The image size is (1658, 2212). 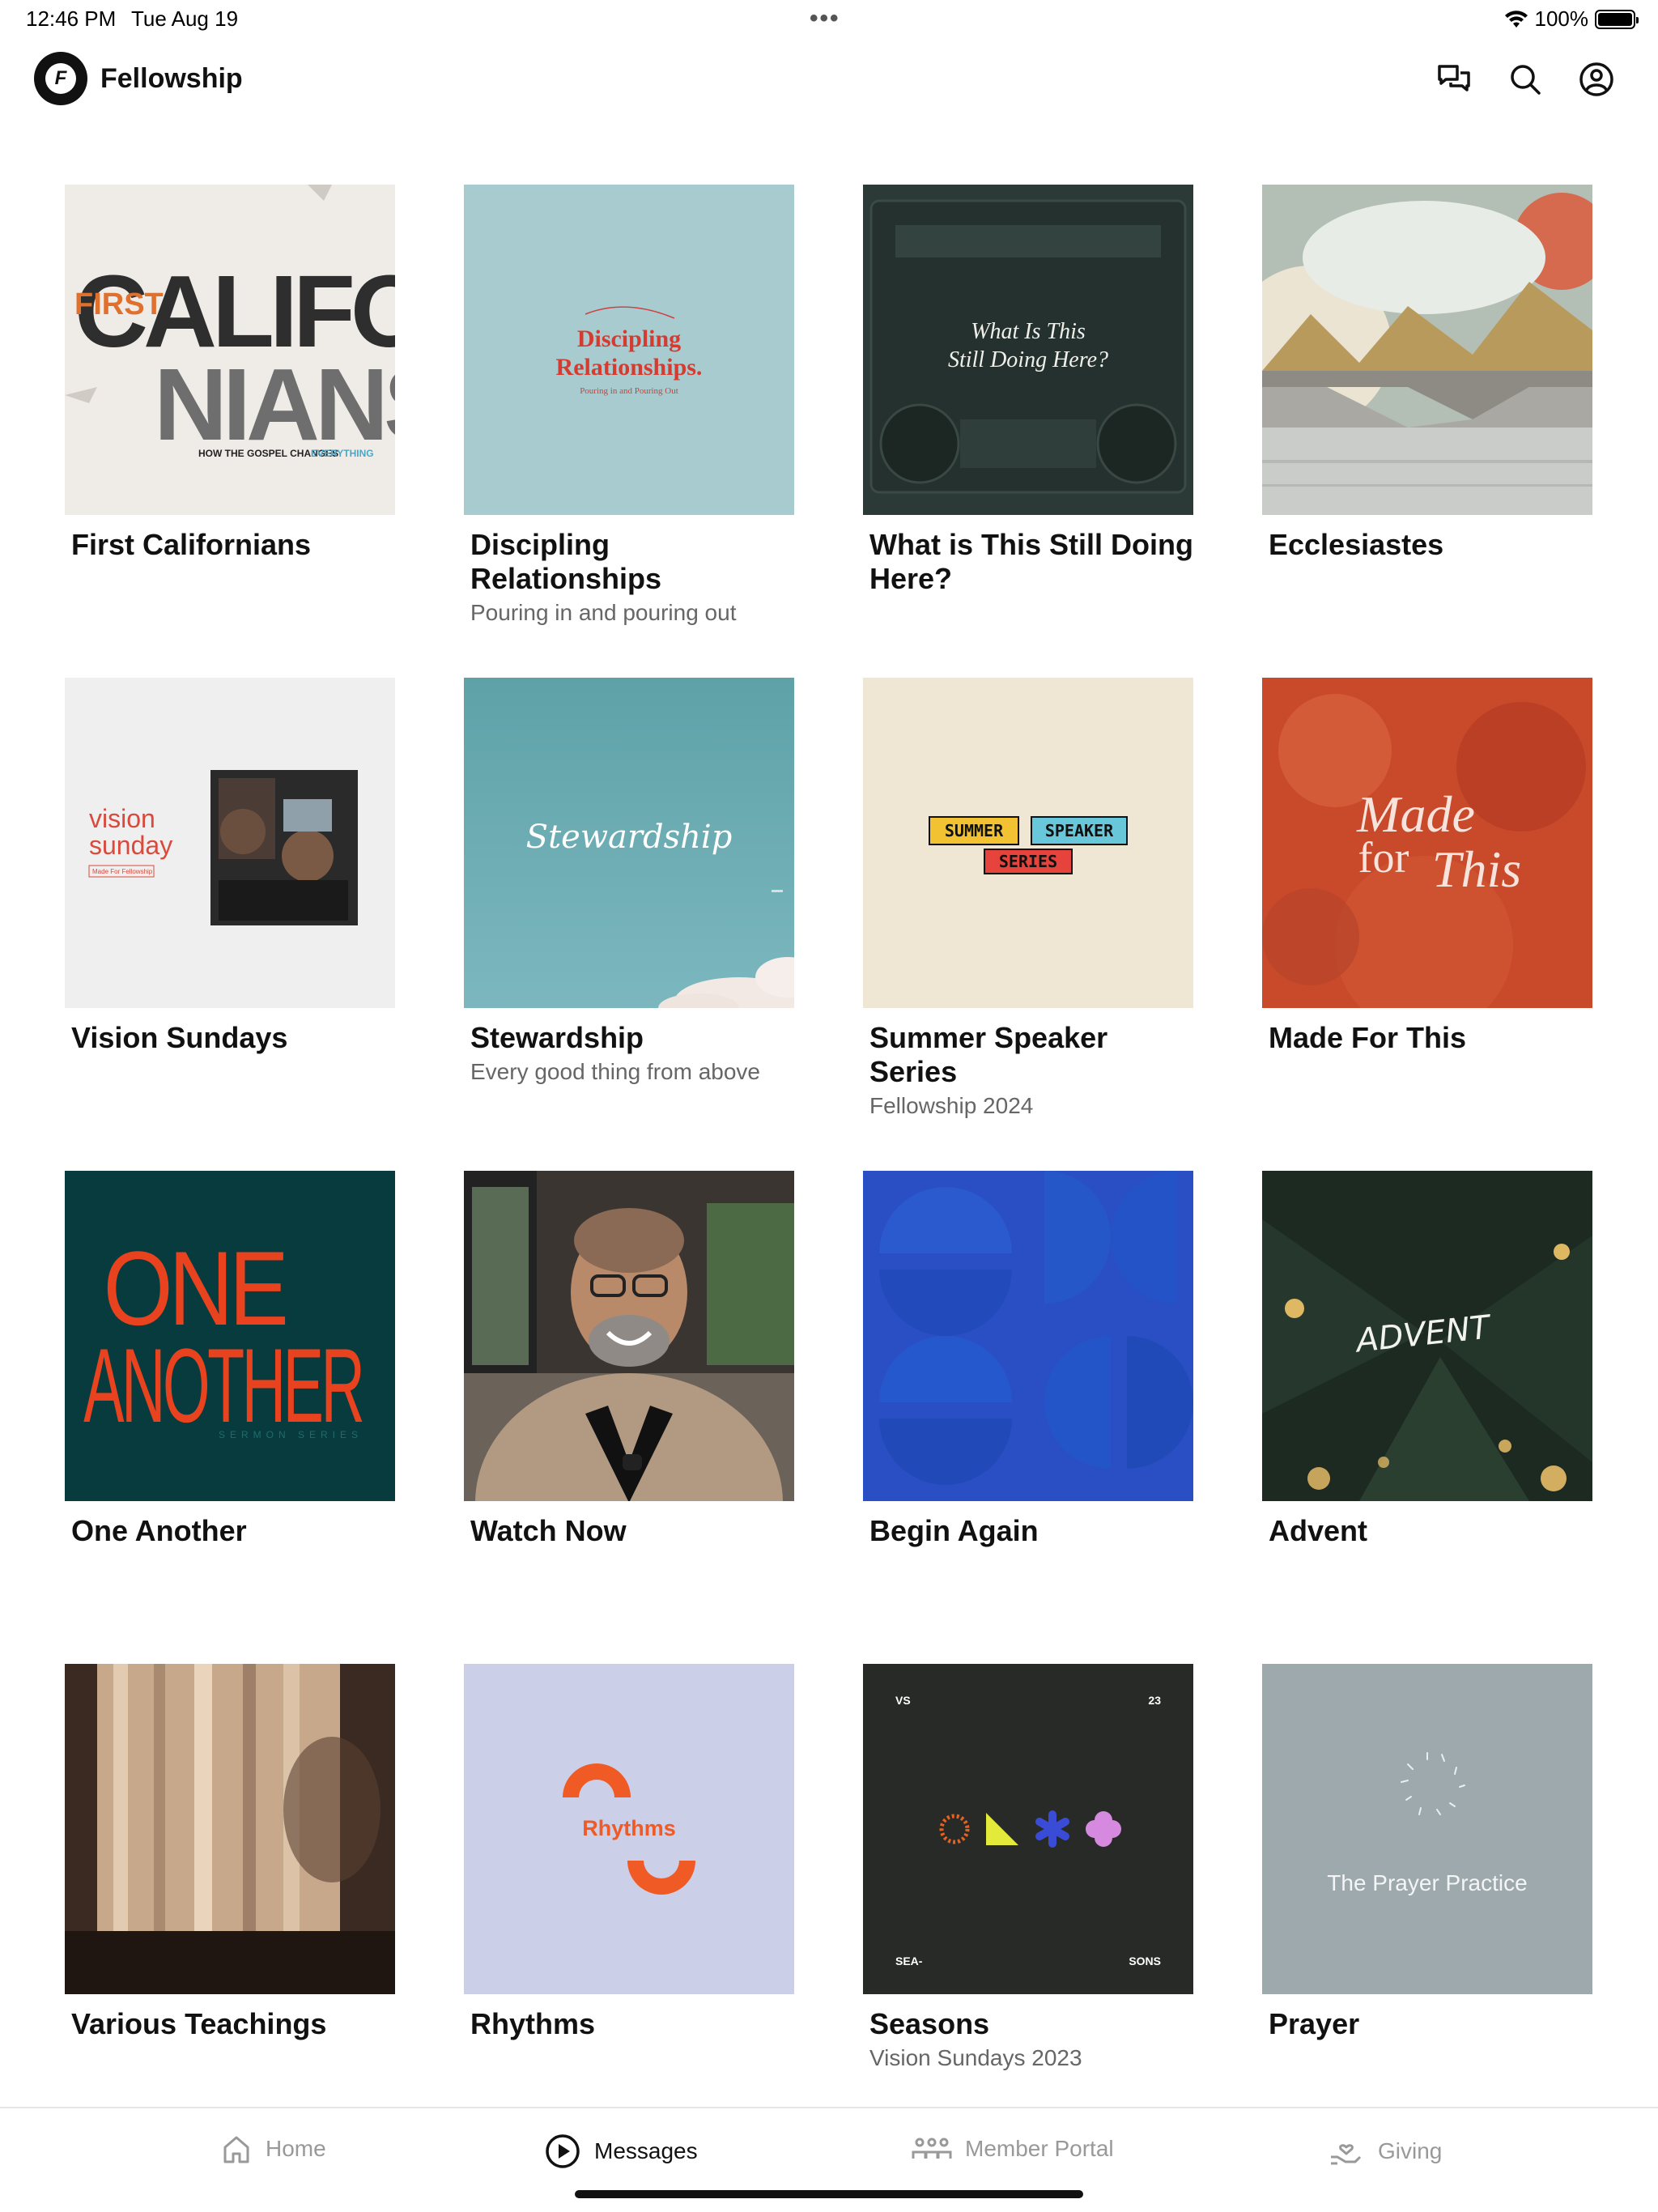 I want to click on series-card: Begin Again, so click(x=1028, y=1360).